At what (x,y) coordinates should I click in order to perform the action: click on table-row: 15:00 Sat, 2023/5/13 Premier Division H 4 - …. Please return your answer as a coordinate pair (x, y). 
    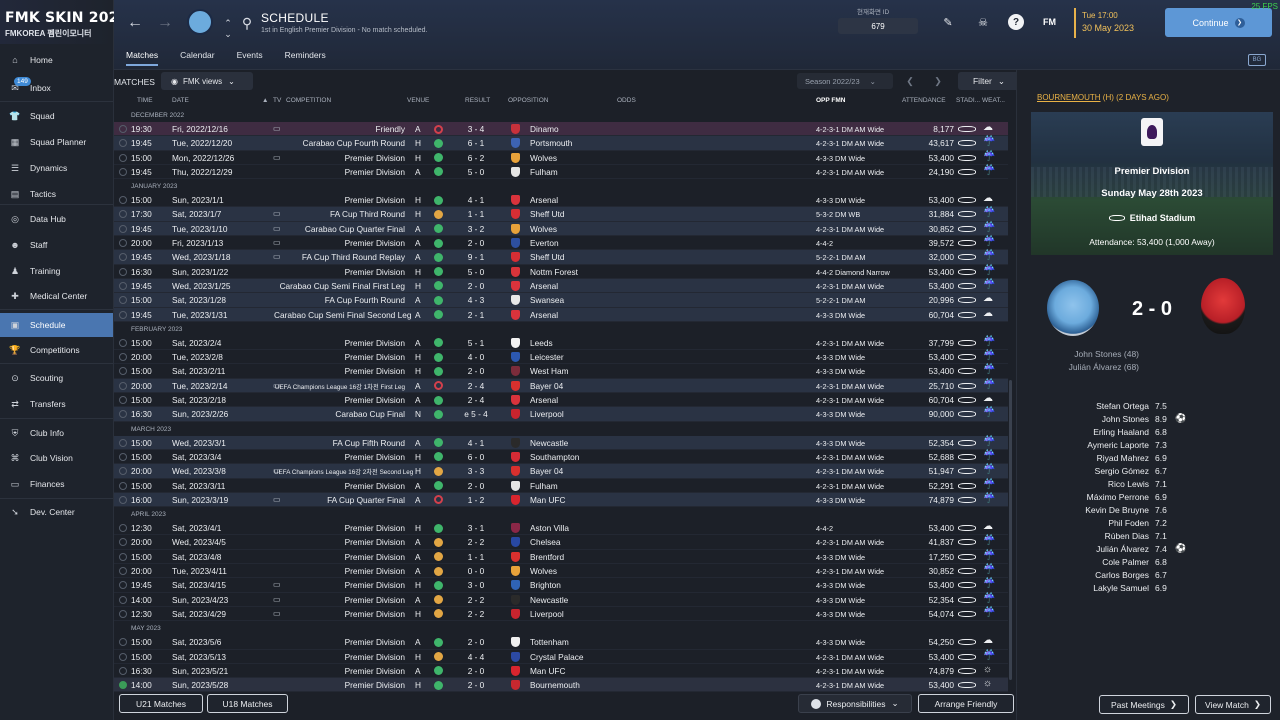
    Looking at the image, I should click on (561, 657).